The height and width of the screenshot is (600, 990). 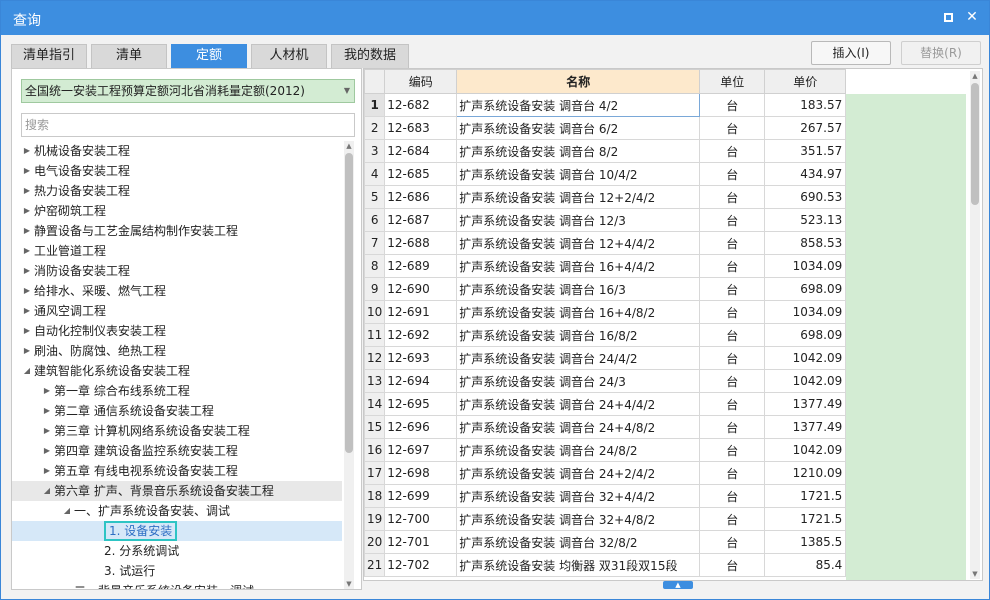 What do you see at coordinates (578, 427) in the screenshot?
I see `name-cell: 扩声系统设备安装 调音台 24+4/8/2` at bounding box center [578, 427].